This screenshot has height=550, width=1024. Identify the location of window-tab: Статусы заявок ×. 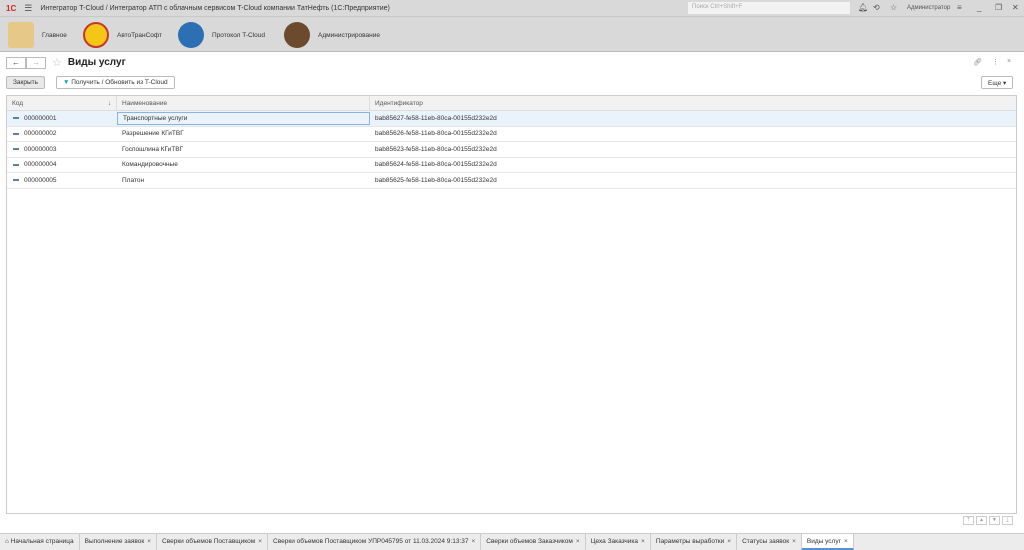
(769, 542).